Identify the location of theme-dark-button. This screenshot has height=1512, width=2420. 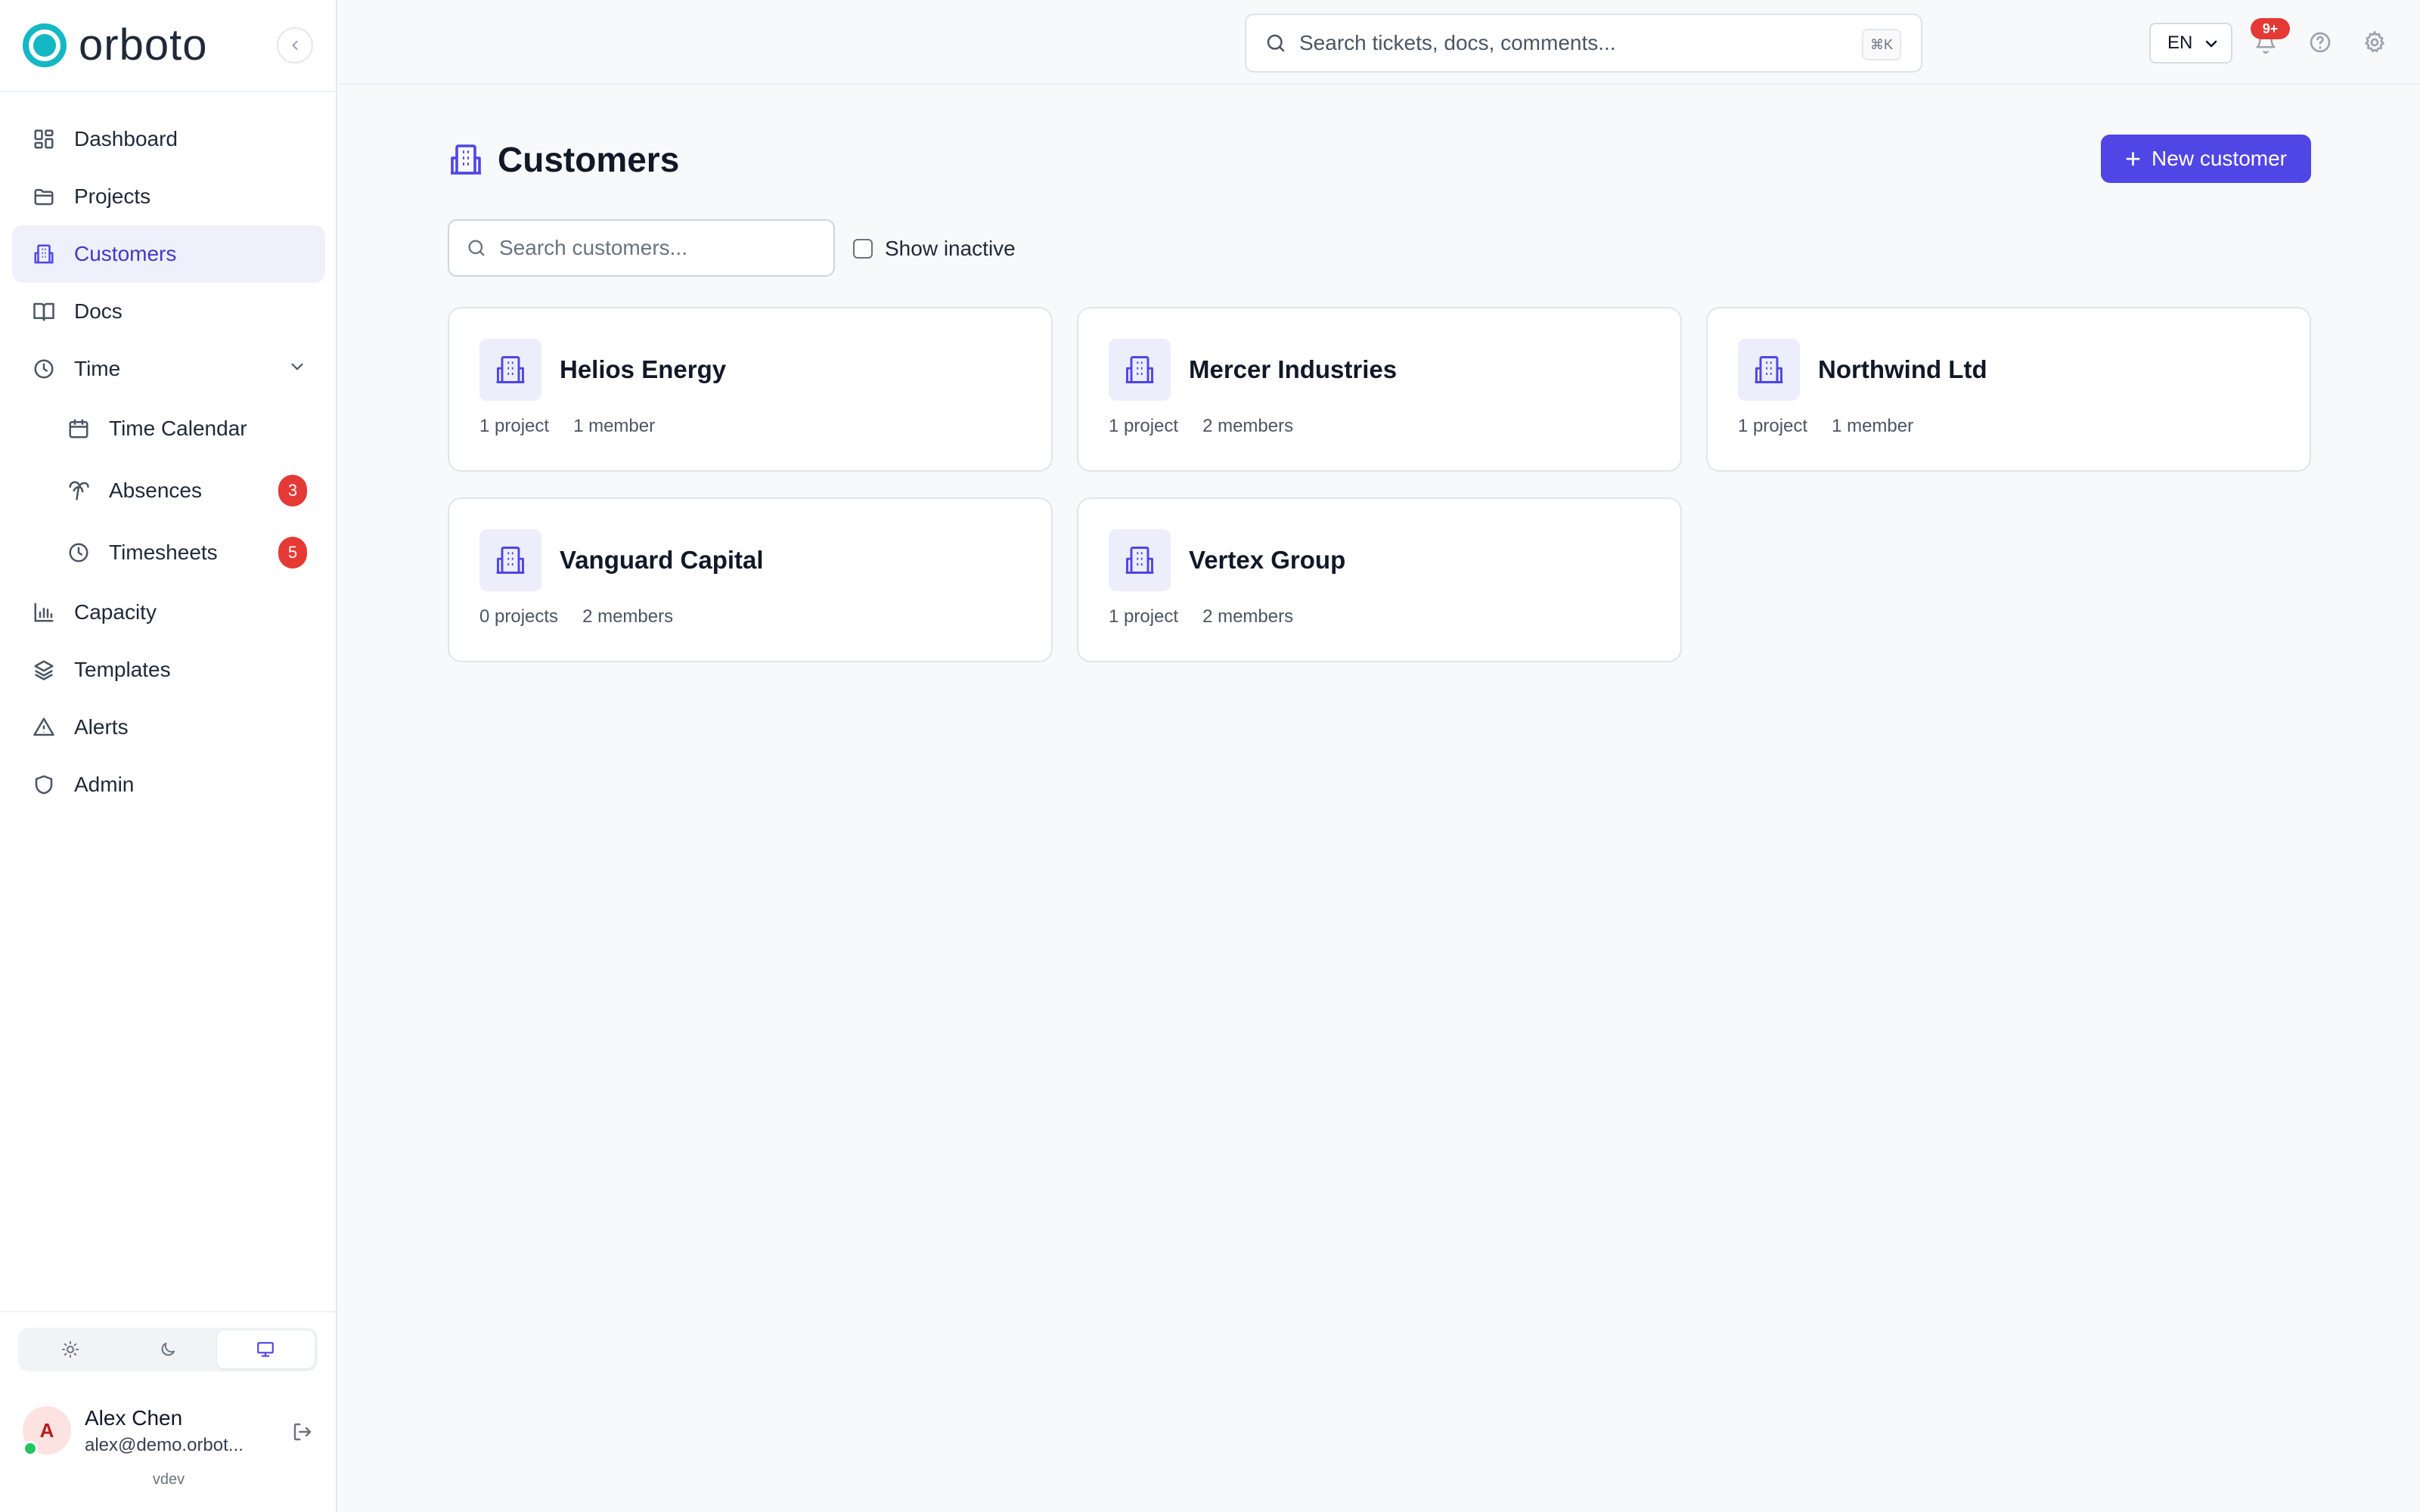
(167, 1350).